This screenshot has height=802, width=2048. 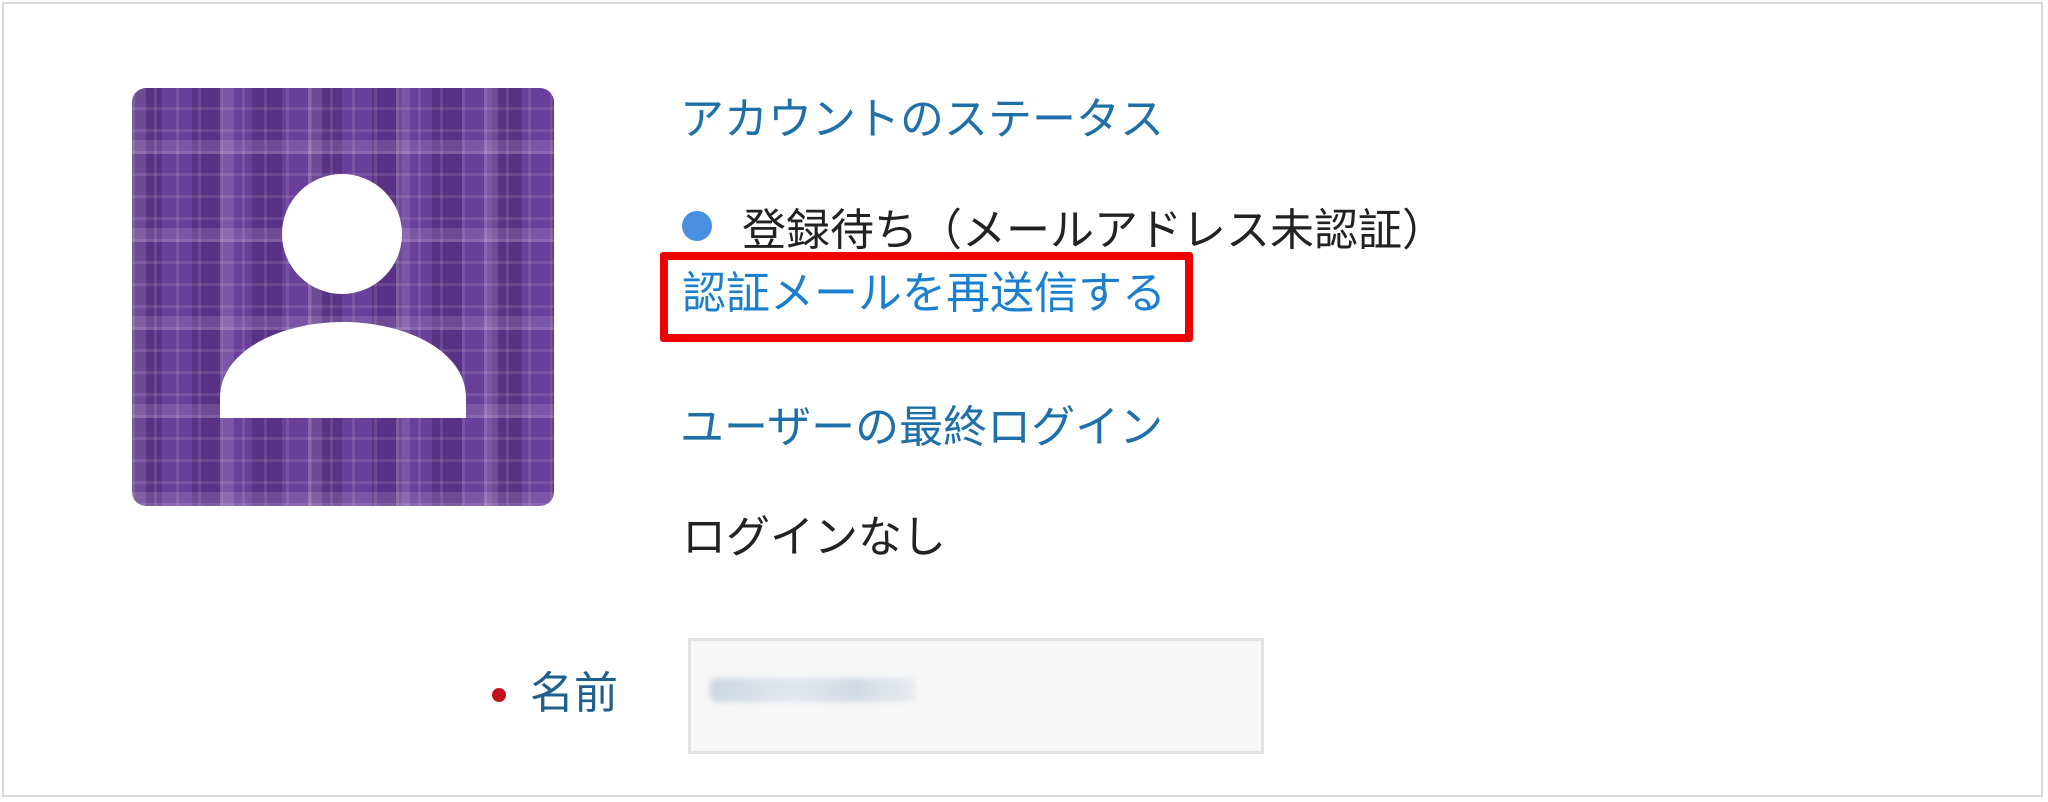 I want to click on person-silhouette-icon, so click(x=343, y=296).